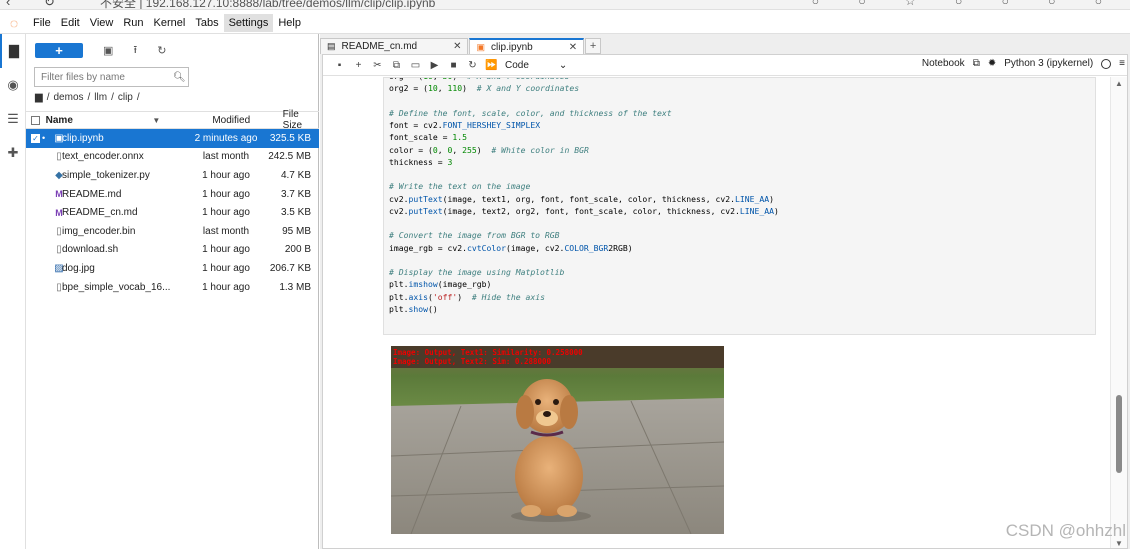 The height and width of the screenshot is (549, 1130). I want to click on breadcrumb-demos: demos, so click(68, 97).